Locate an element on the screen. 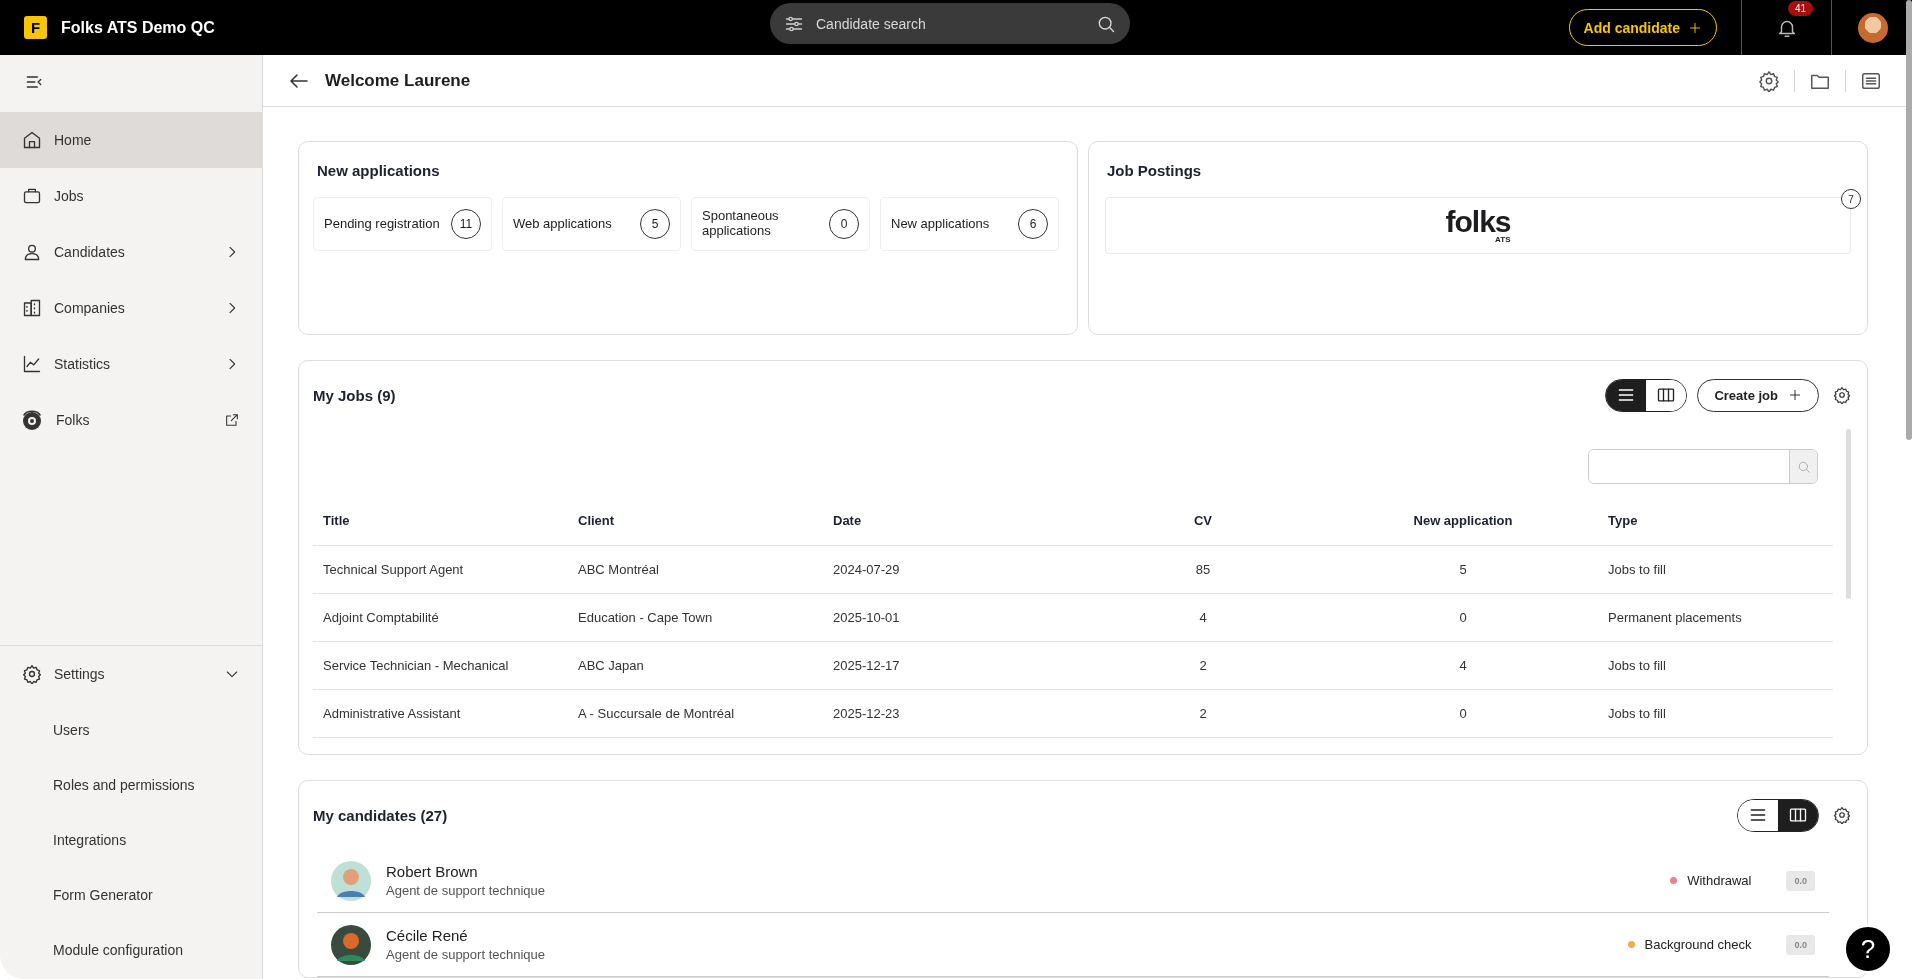  candidate-row: Cécile René Agent de support technique Background check 0.0 is located at coordinates (1073, 945).